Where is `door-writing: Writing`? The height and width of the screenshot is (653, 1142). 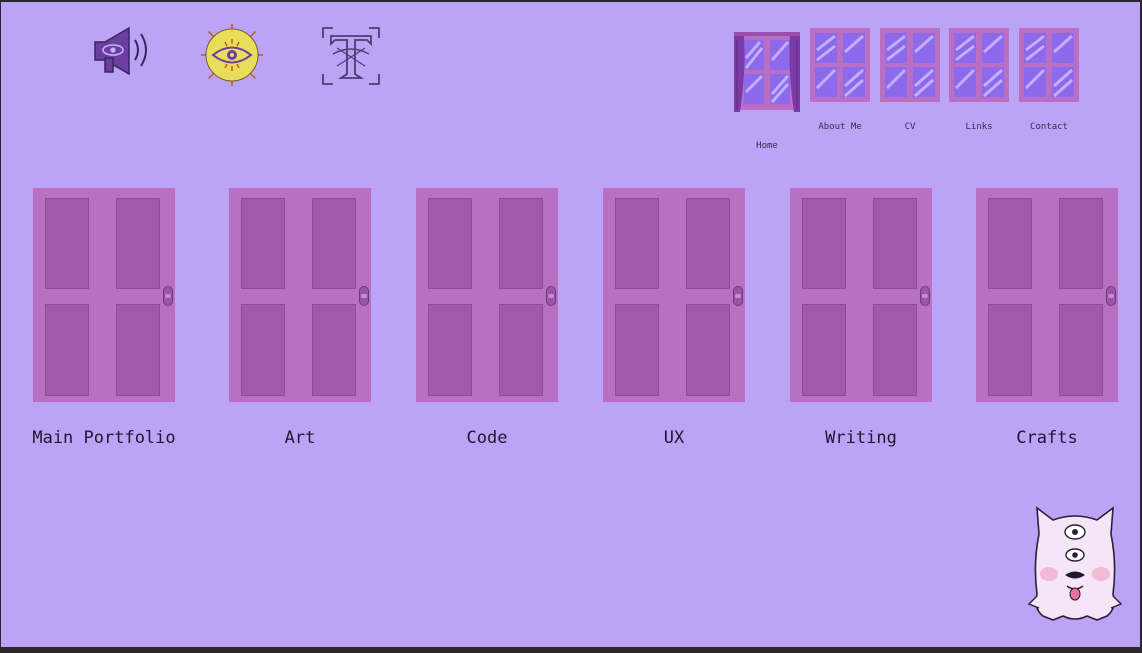
door-writing: Writing is located at coordinates (861, 318).